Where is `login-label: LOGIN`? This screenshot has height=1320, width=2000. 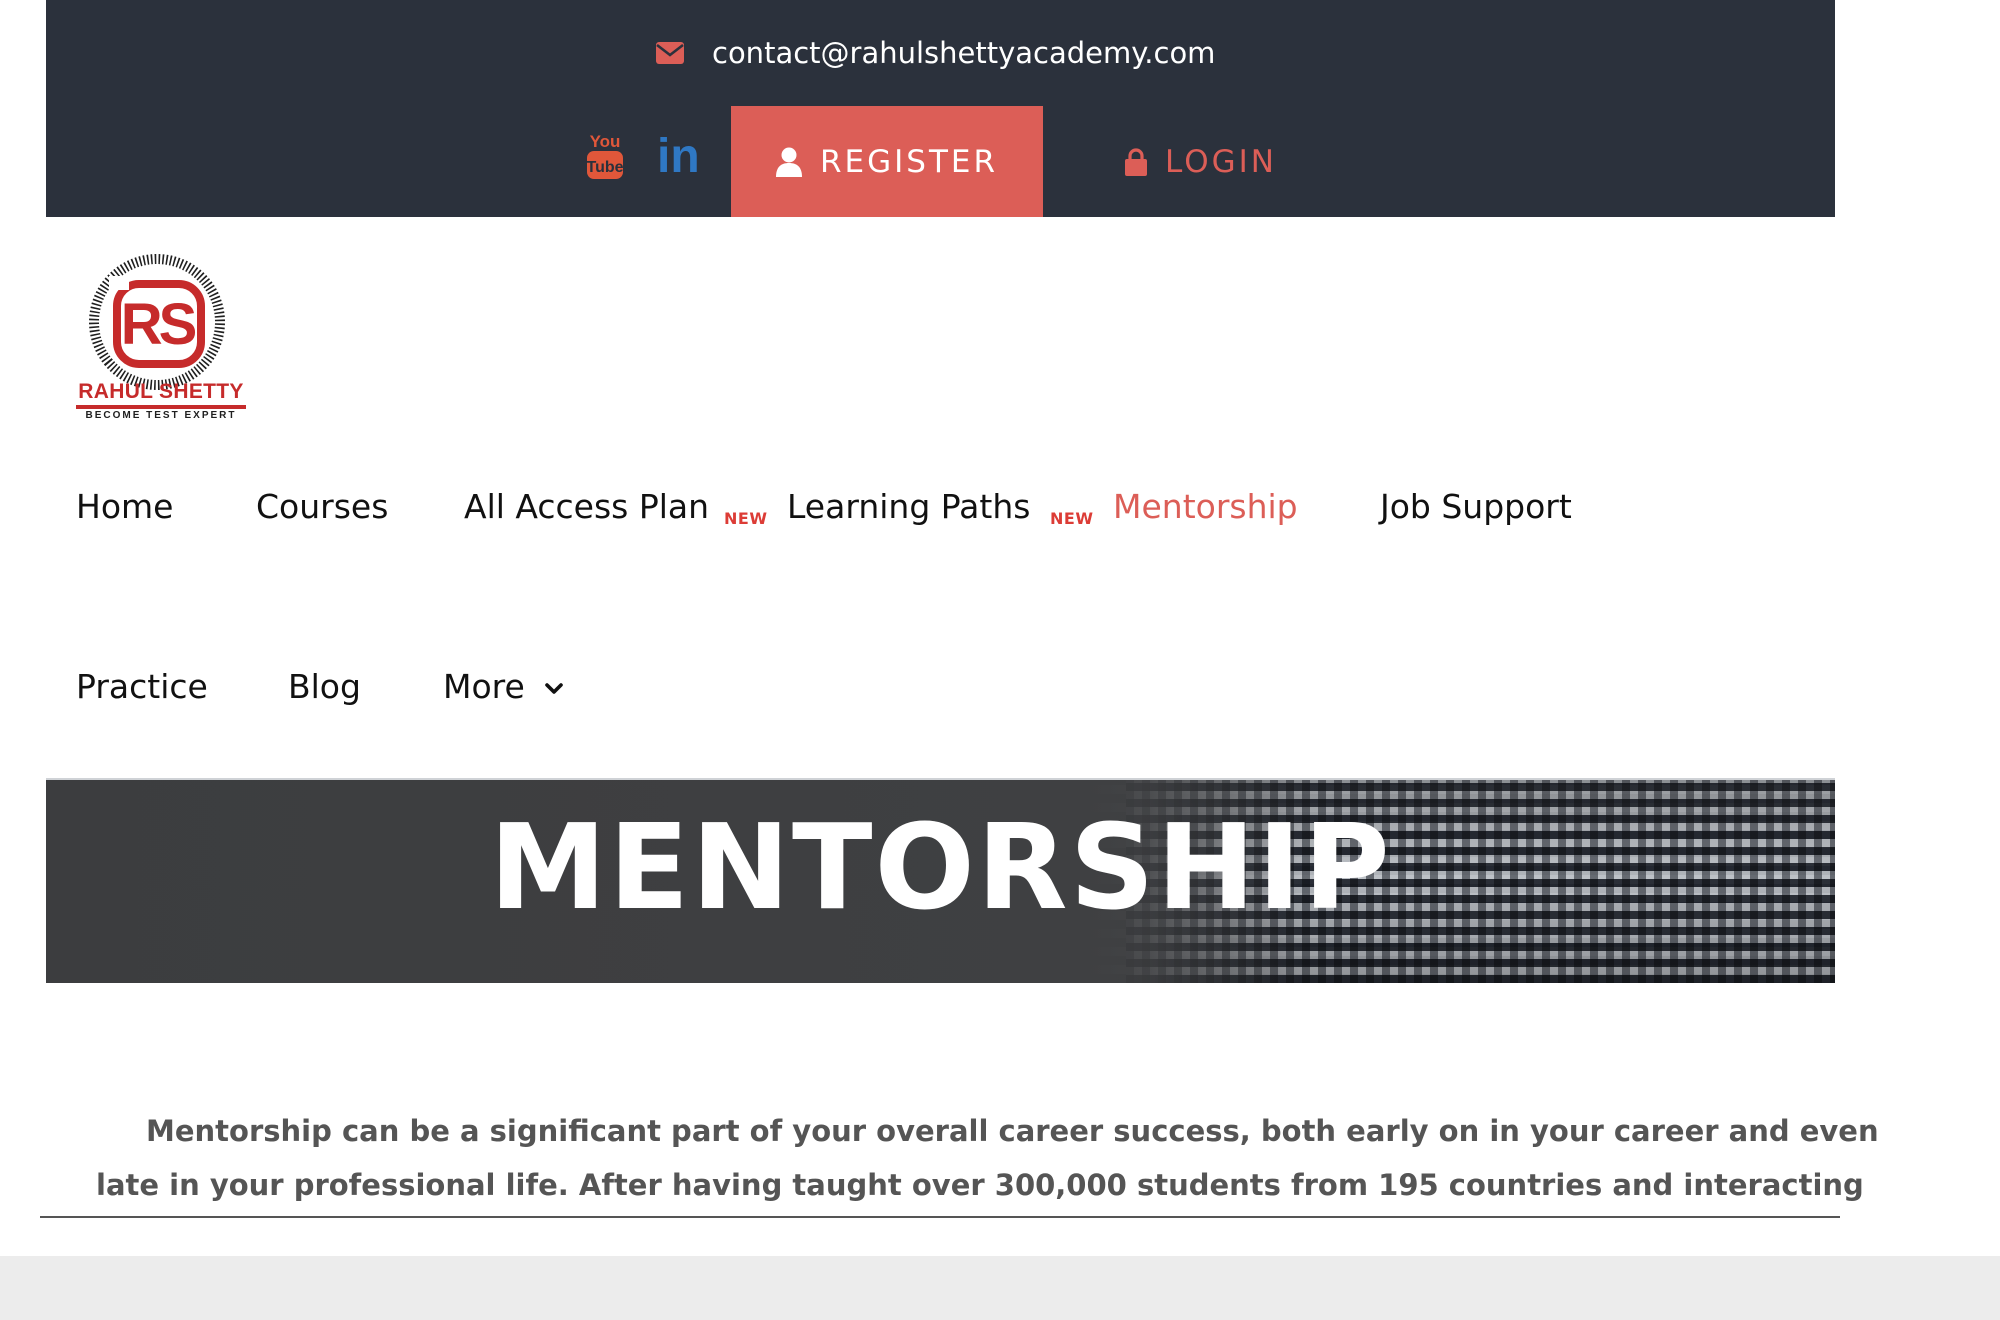 login-label: LOGIN is located at coordinates (1221, 161).